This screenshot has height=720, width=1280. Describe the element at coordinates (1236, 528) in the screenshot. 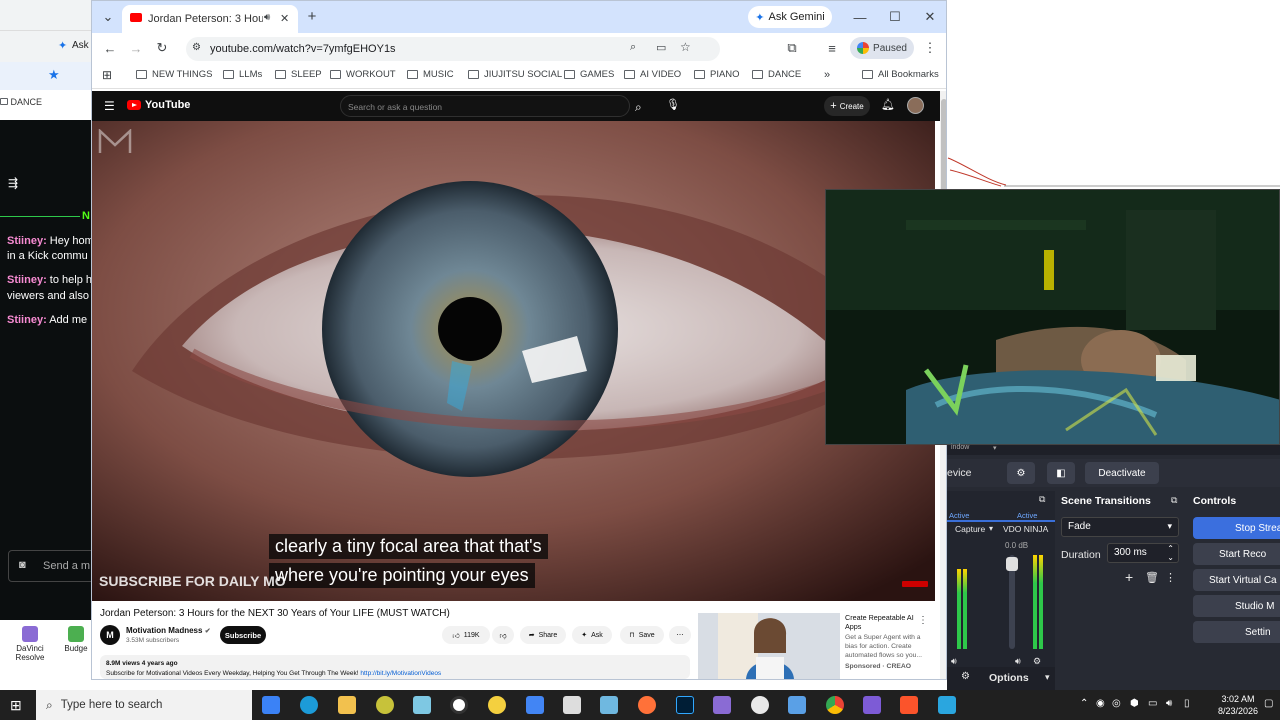

I see `stop-streaming-button: Stop Strea` at that location.